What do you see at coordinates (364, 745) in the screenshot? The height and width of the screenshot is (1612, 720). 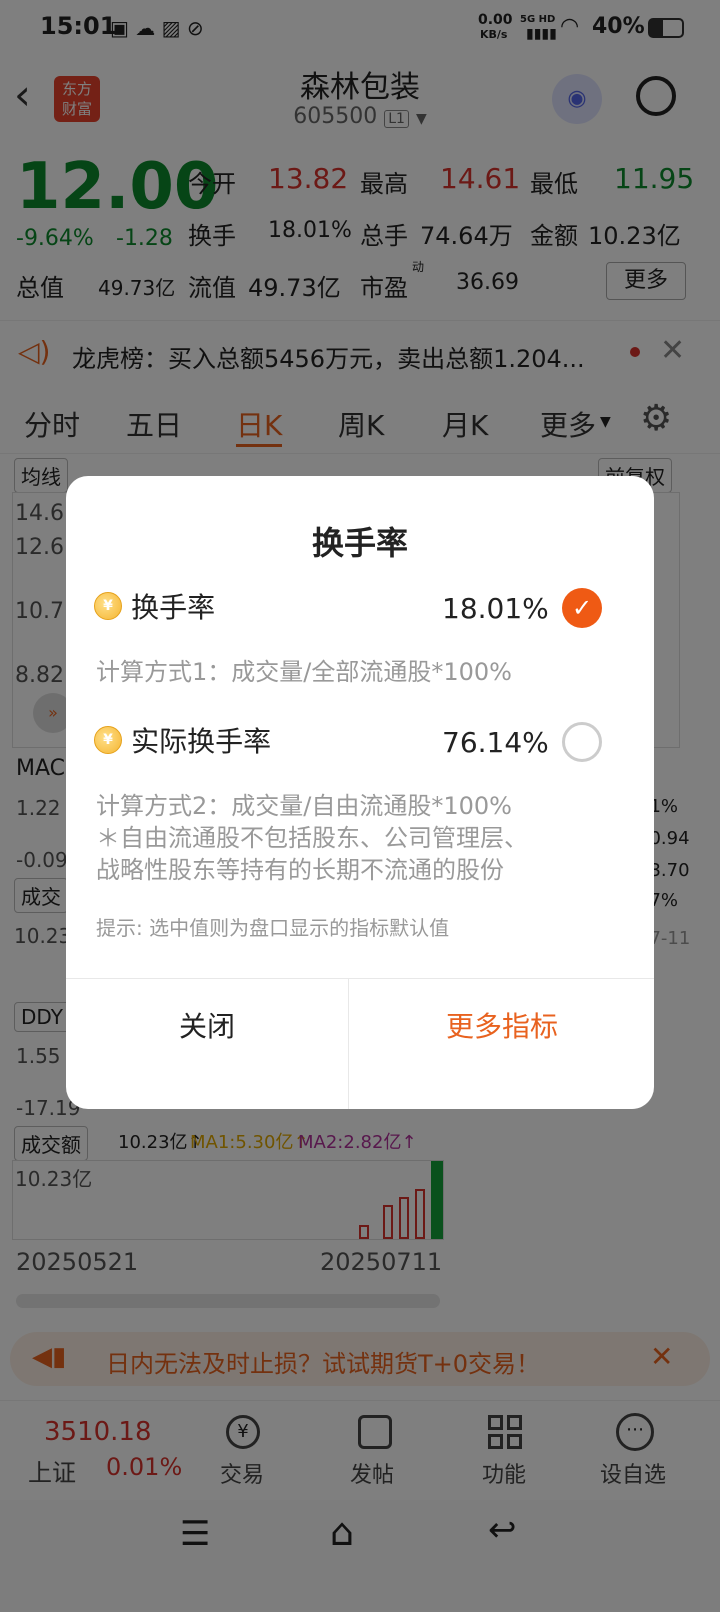 I see `option-actual-turnover: ¥ 实际换手率 76.14%` at bounding box center [364, 745].